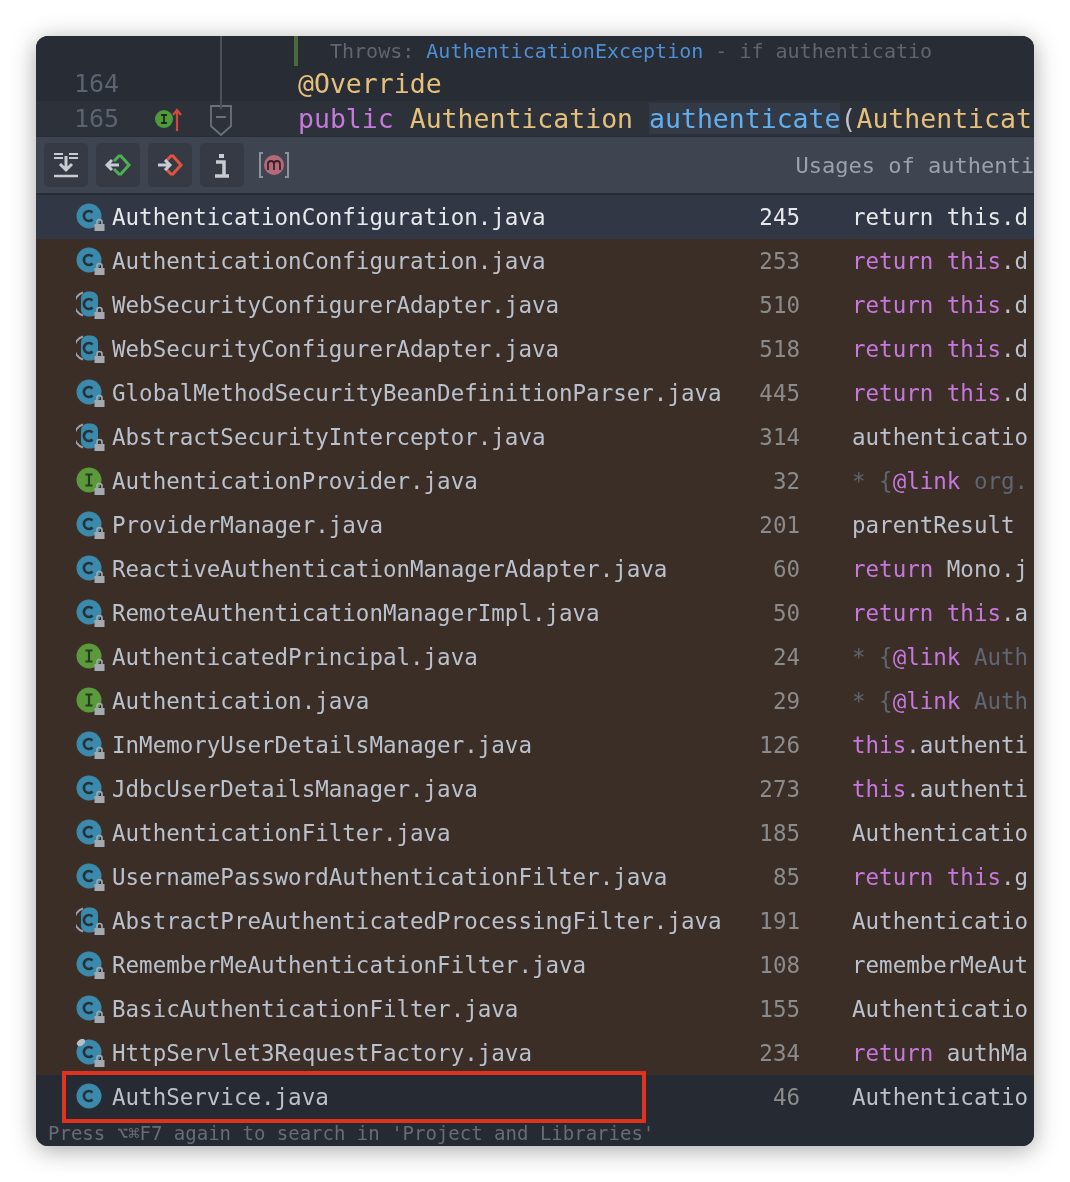 The width and height of the screenshot is (1070, 1182). Describe the element at coordinates (295, 657) in the screenshot. I see `file-name: AuthenticatedPrincipal.java` at that location.